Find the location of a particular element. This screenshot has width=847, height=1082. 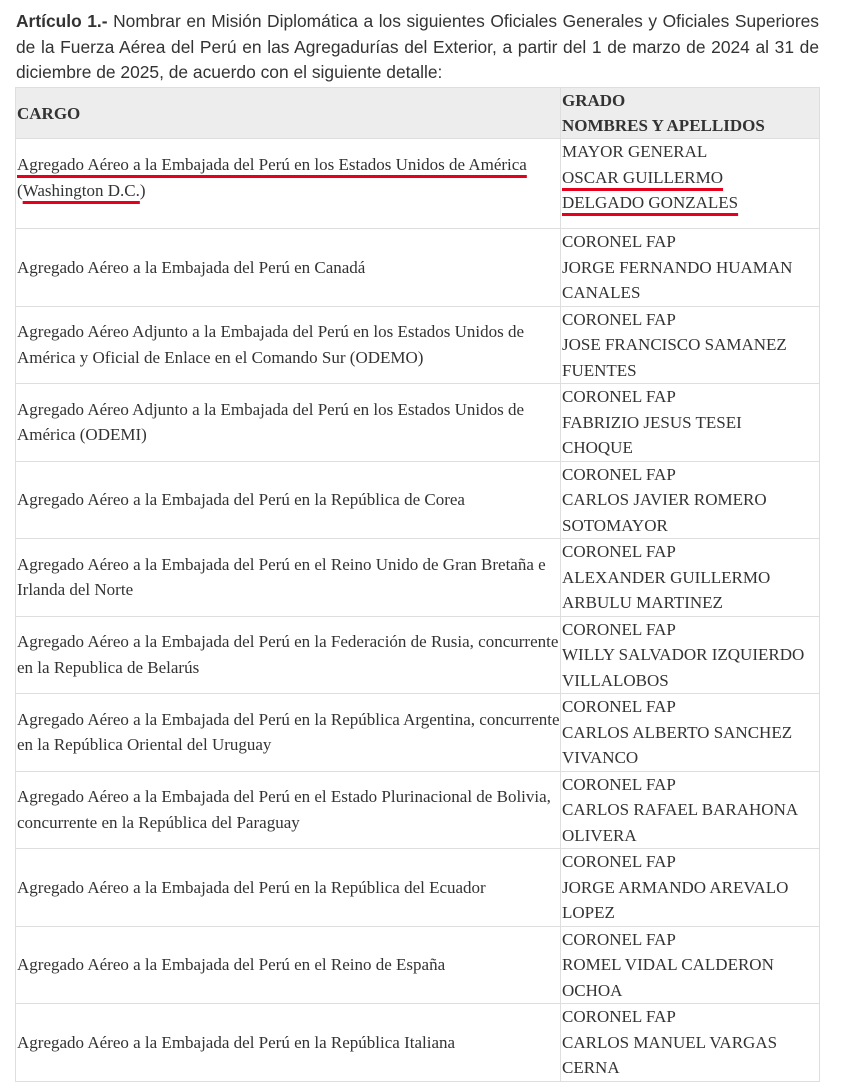

nombre-line1: CARLOS JAVIER ROMERO is located at coordinates (664, 499).